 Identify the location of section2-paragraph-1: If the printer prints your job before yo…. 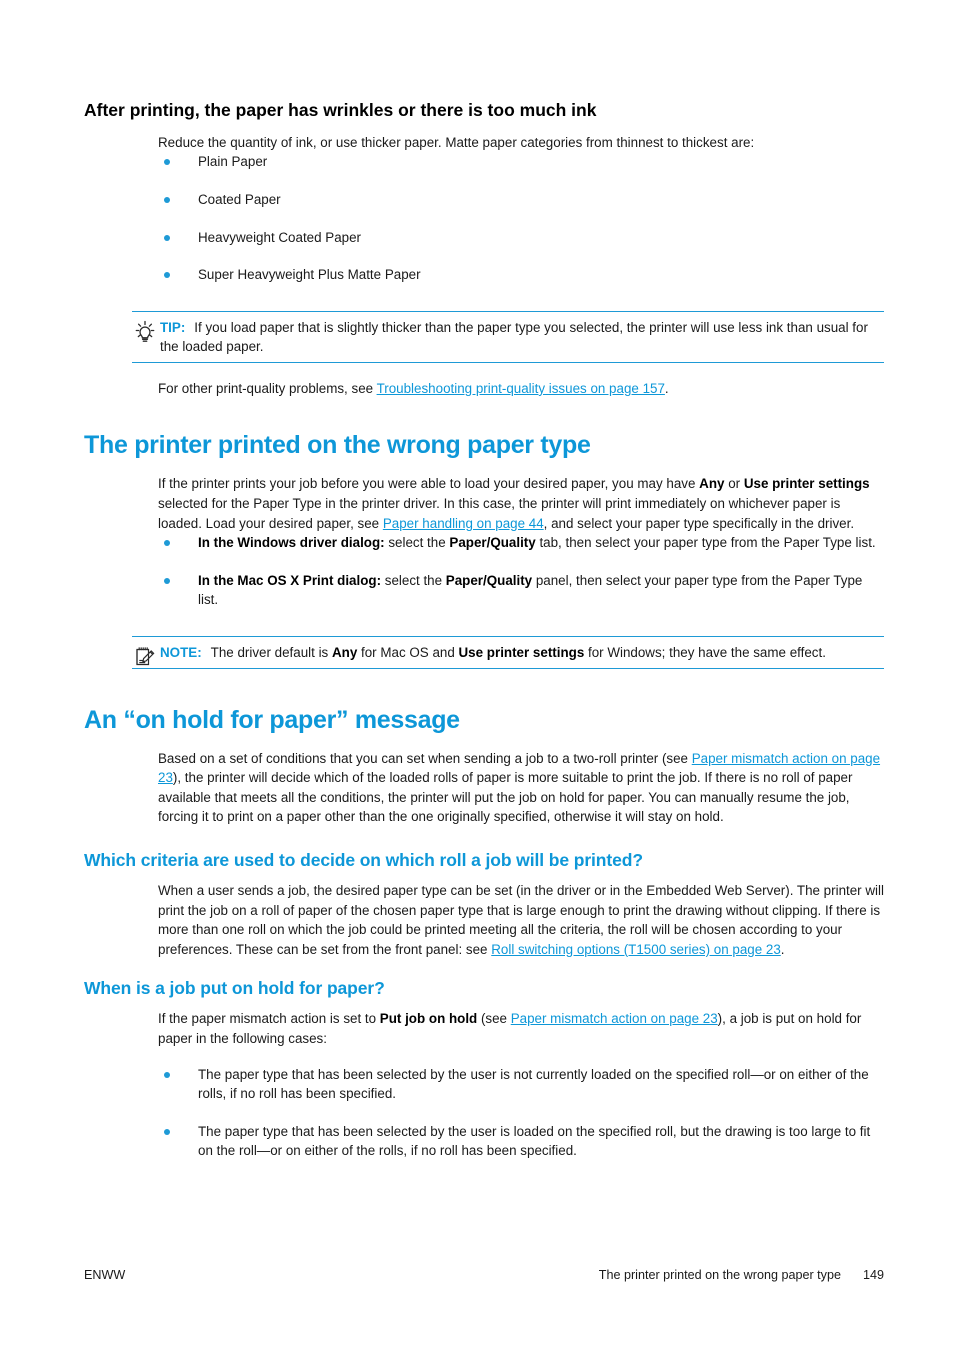
(521, 503).